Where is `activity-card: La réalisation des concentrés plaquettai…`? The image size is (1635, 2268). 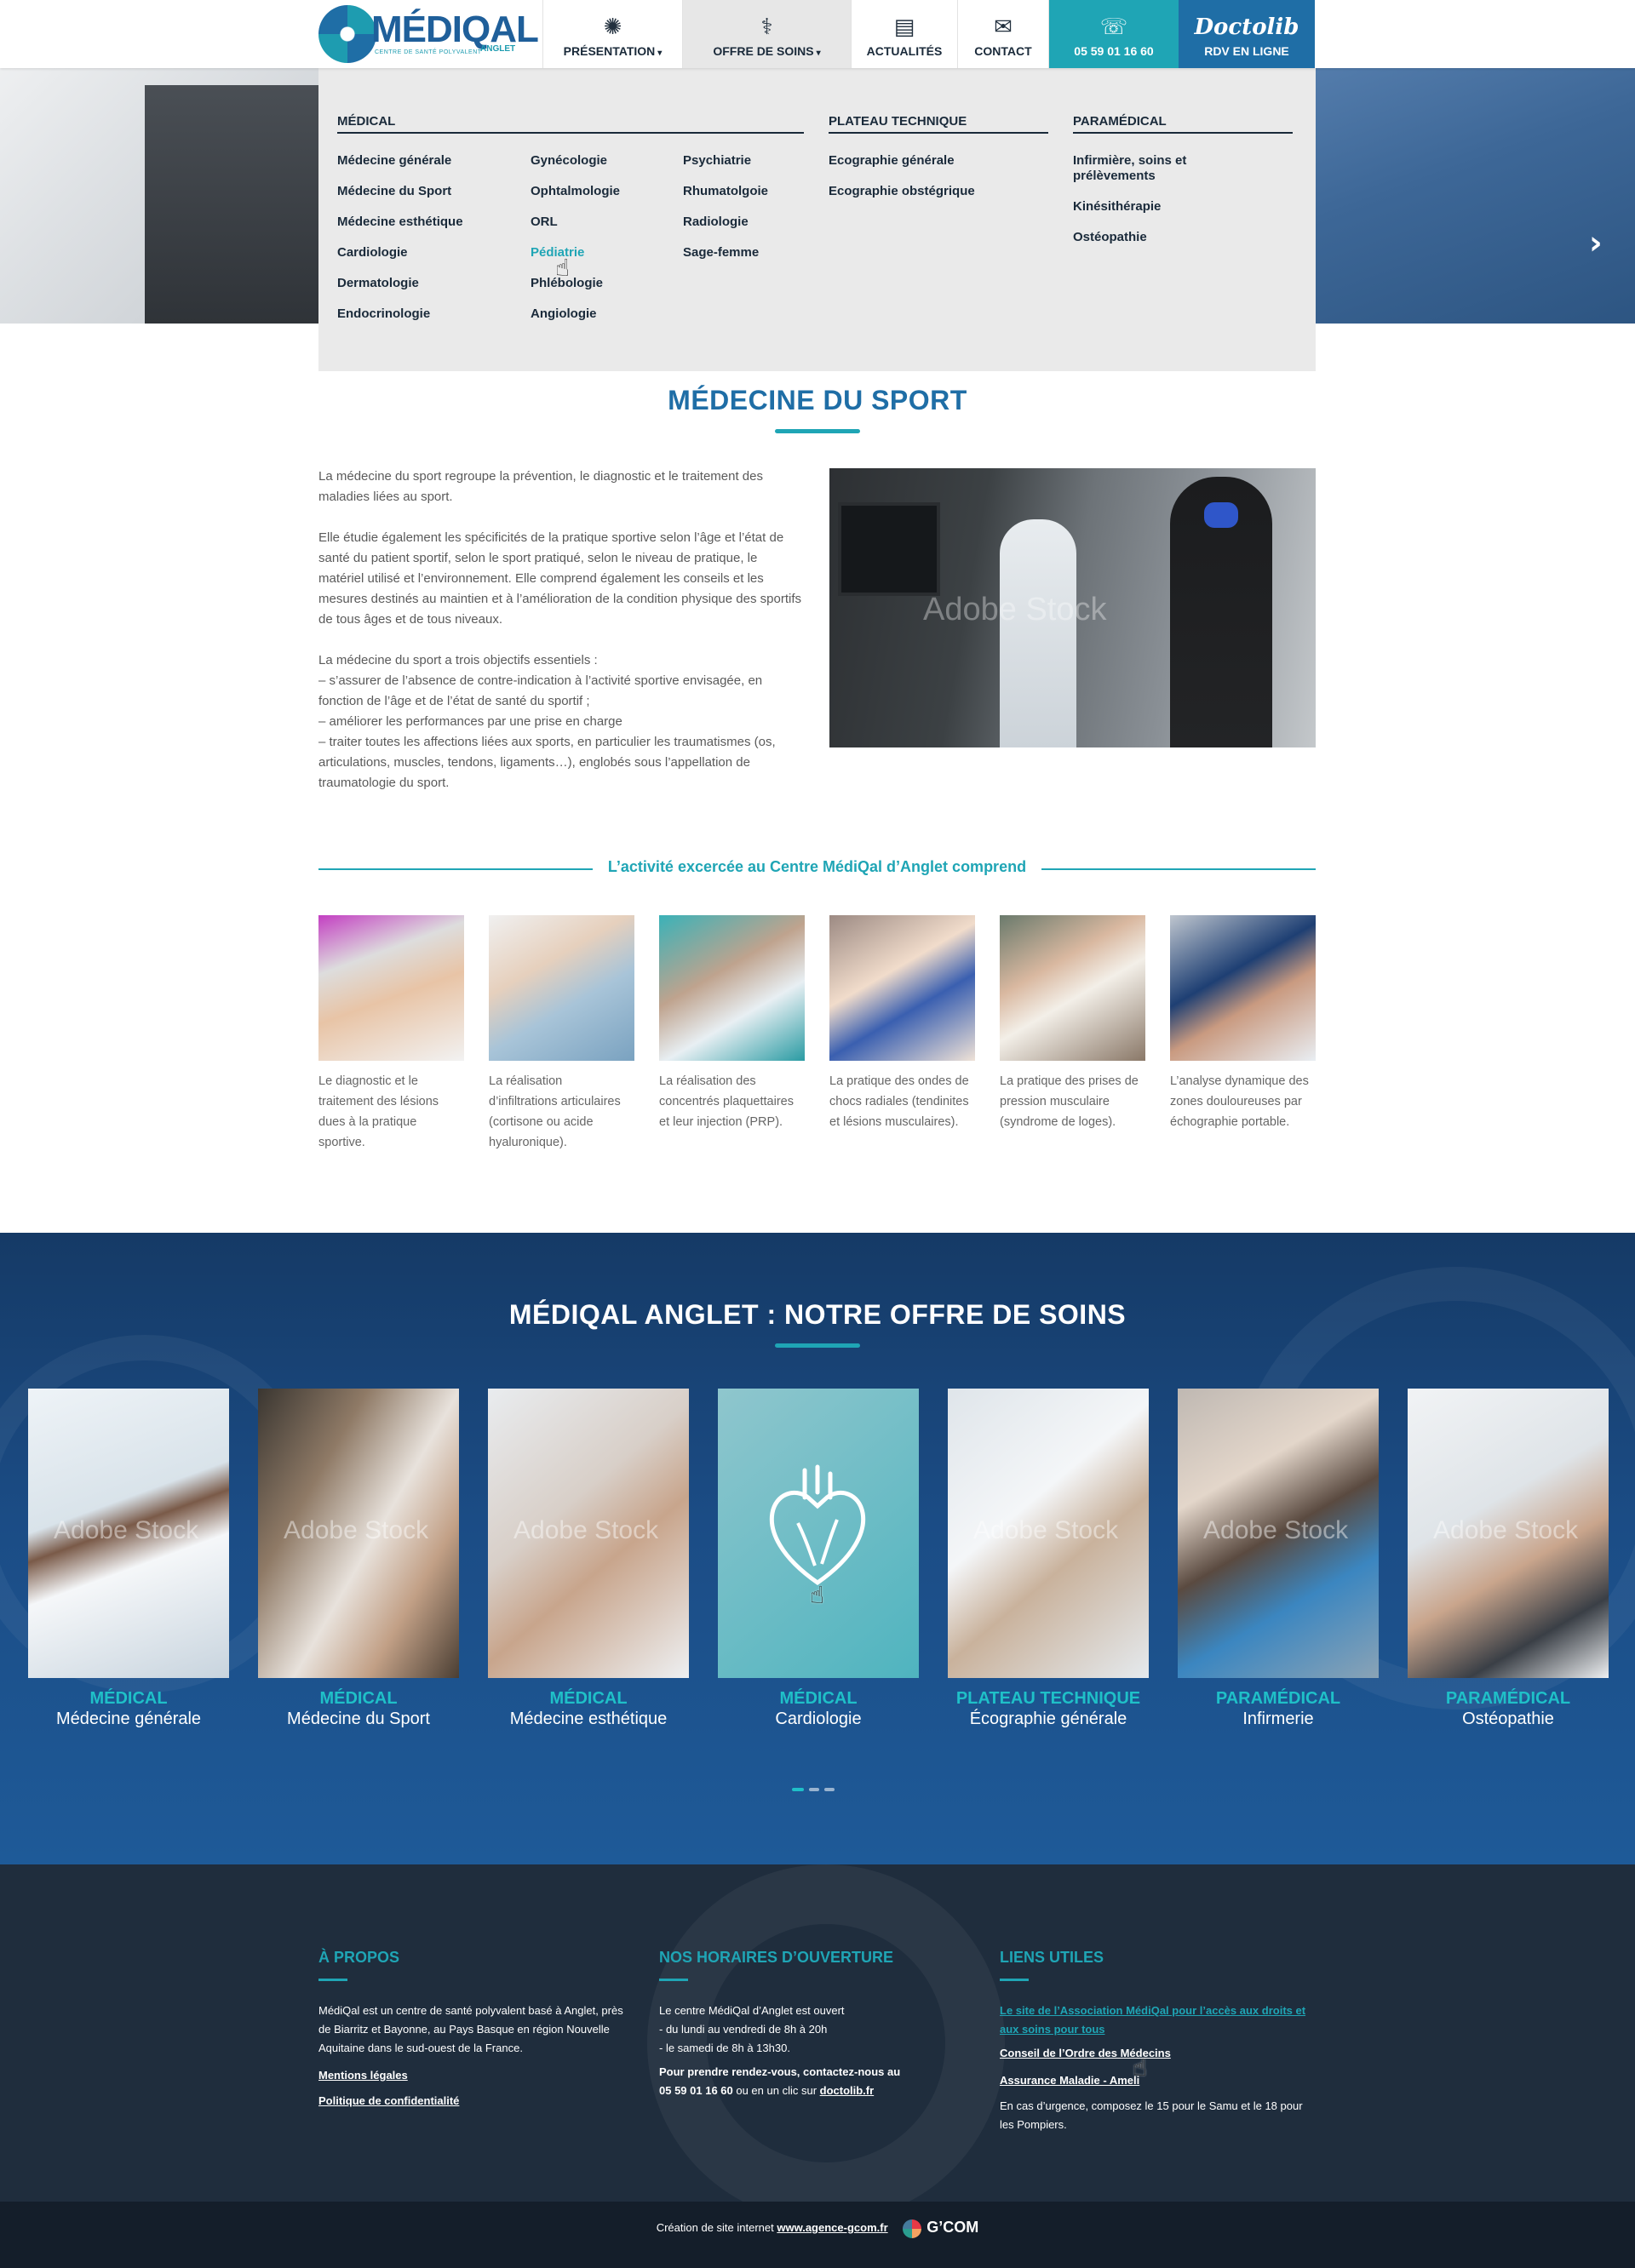
activity-card: La réalisation des concentrés plaquettai… is located at coordinates (732, 1034).